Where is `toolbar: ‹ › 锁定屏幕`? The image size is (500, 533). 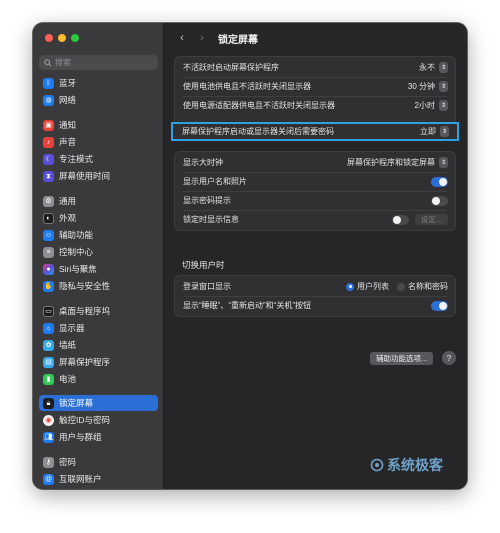
toolbar: ‹ › 锁定屏幕 is located at coordinates (315, 38).